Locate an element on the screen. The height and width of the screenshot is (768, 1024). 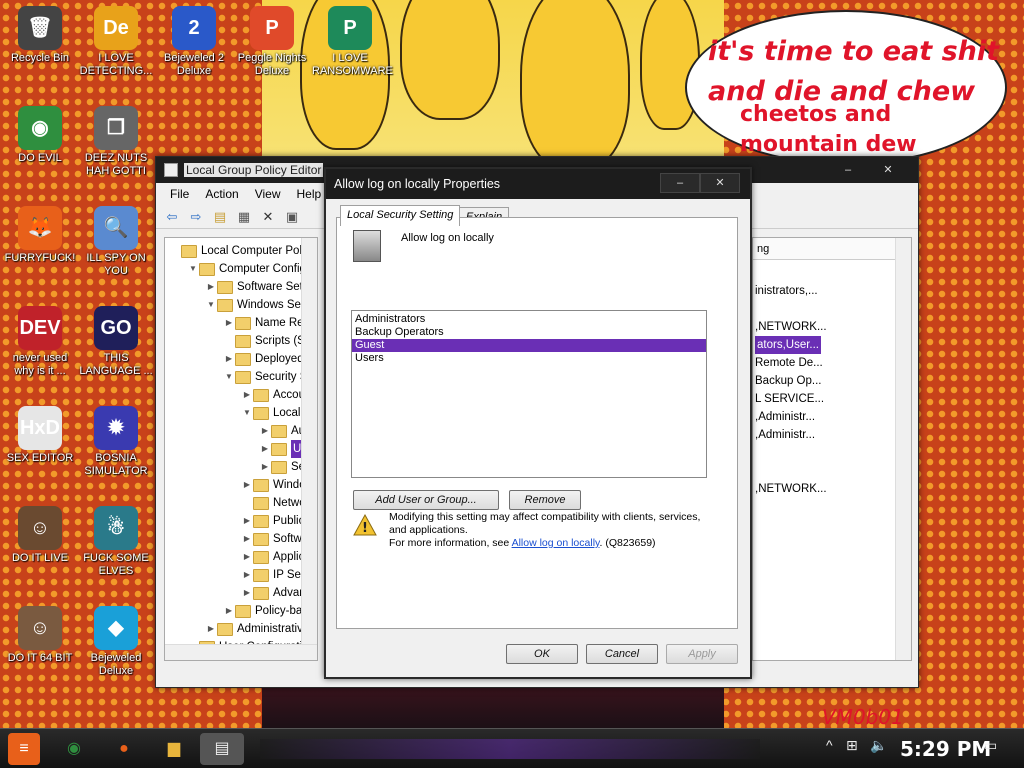
desktop-icon: ☺ DO IT 64 BIT is located at coordinates (40, 635).